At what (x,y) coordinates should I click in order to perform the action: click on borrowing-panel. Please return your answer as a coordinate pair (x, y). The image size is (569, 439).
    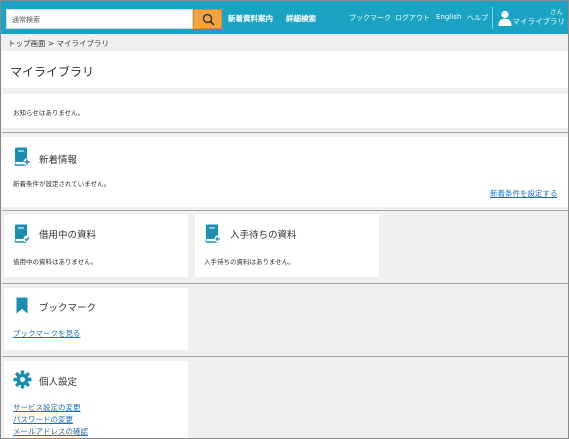
    Looking at the image, I should click on (96, 246).